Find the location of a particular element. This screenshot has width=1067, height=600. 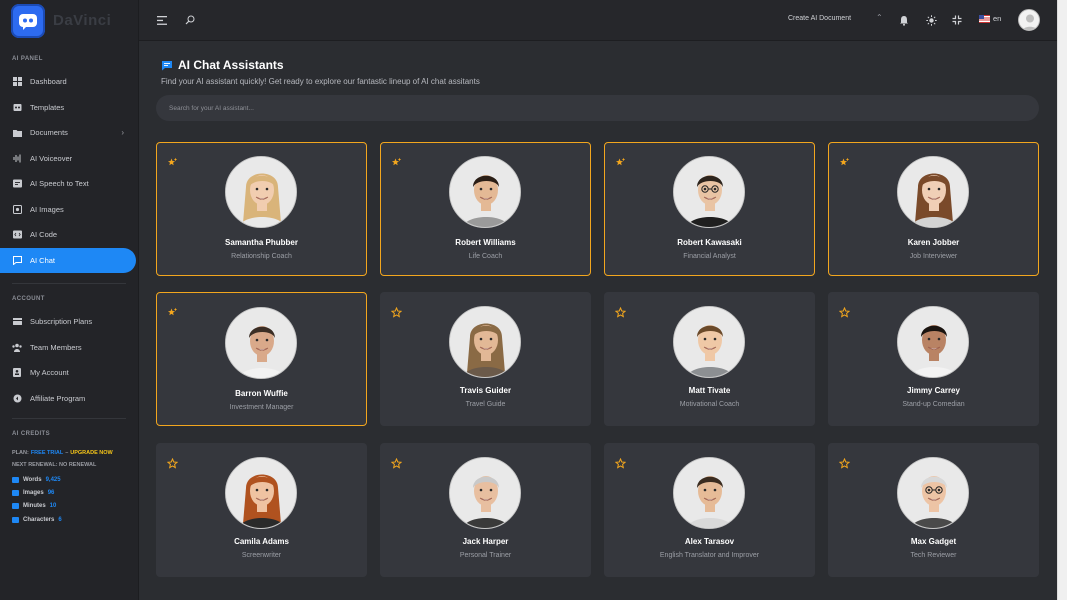

assistant-name: Camila Adams is located at coordinates (261, 541).